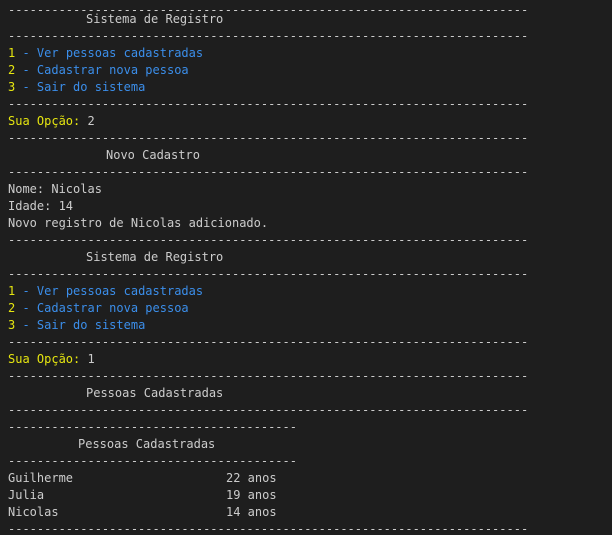 This screenshot has width=612, height=535. I want to click on person-age: 22 anos, so click(251, 478).